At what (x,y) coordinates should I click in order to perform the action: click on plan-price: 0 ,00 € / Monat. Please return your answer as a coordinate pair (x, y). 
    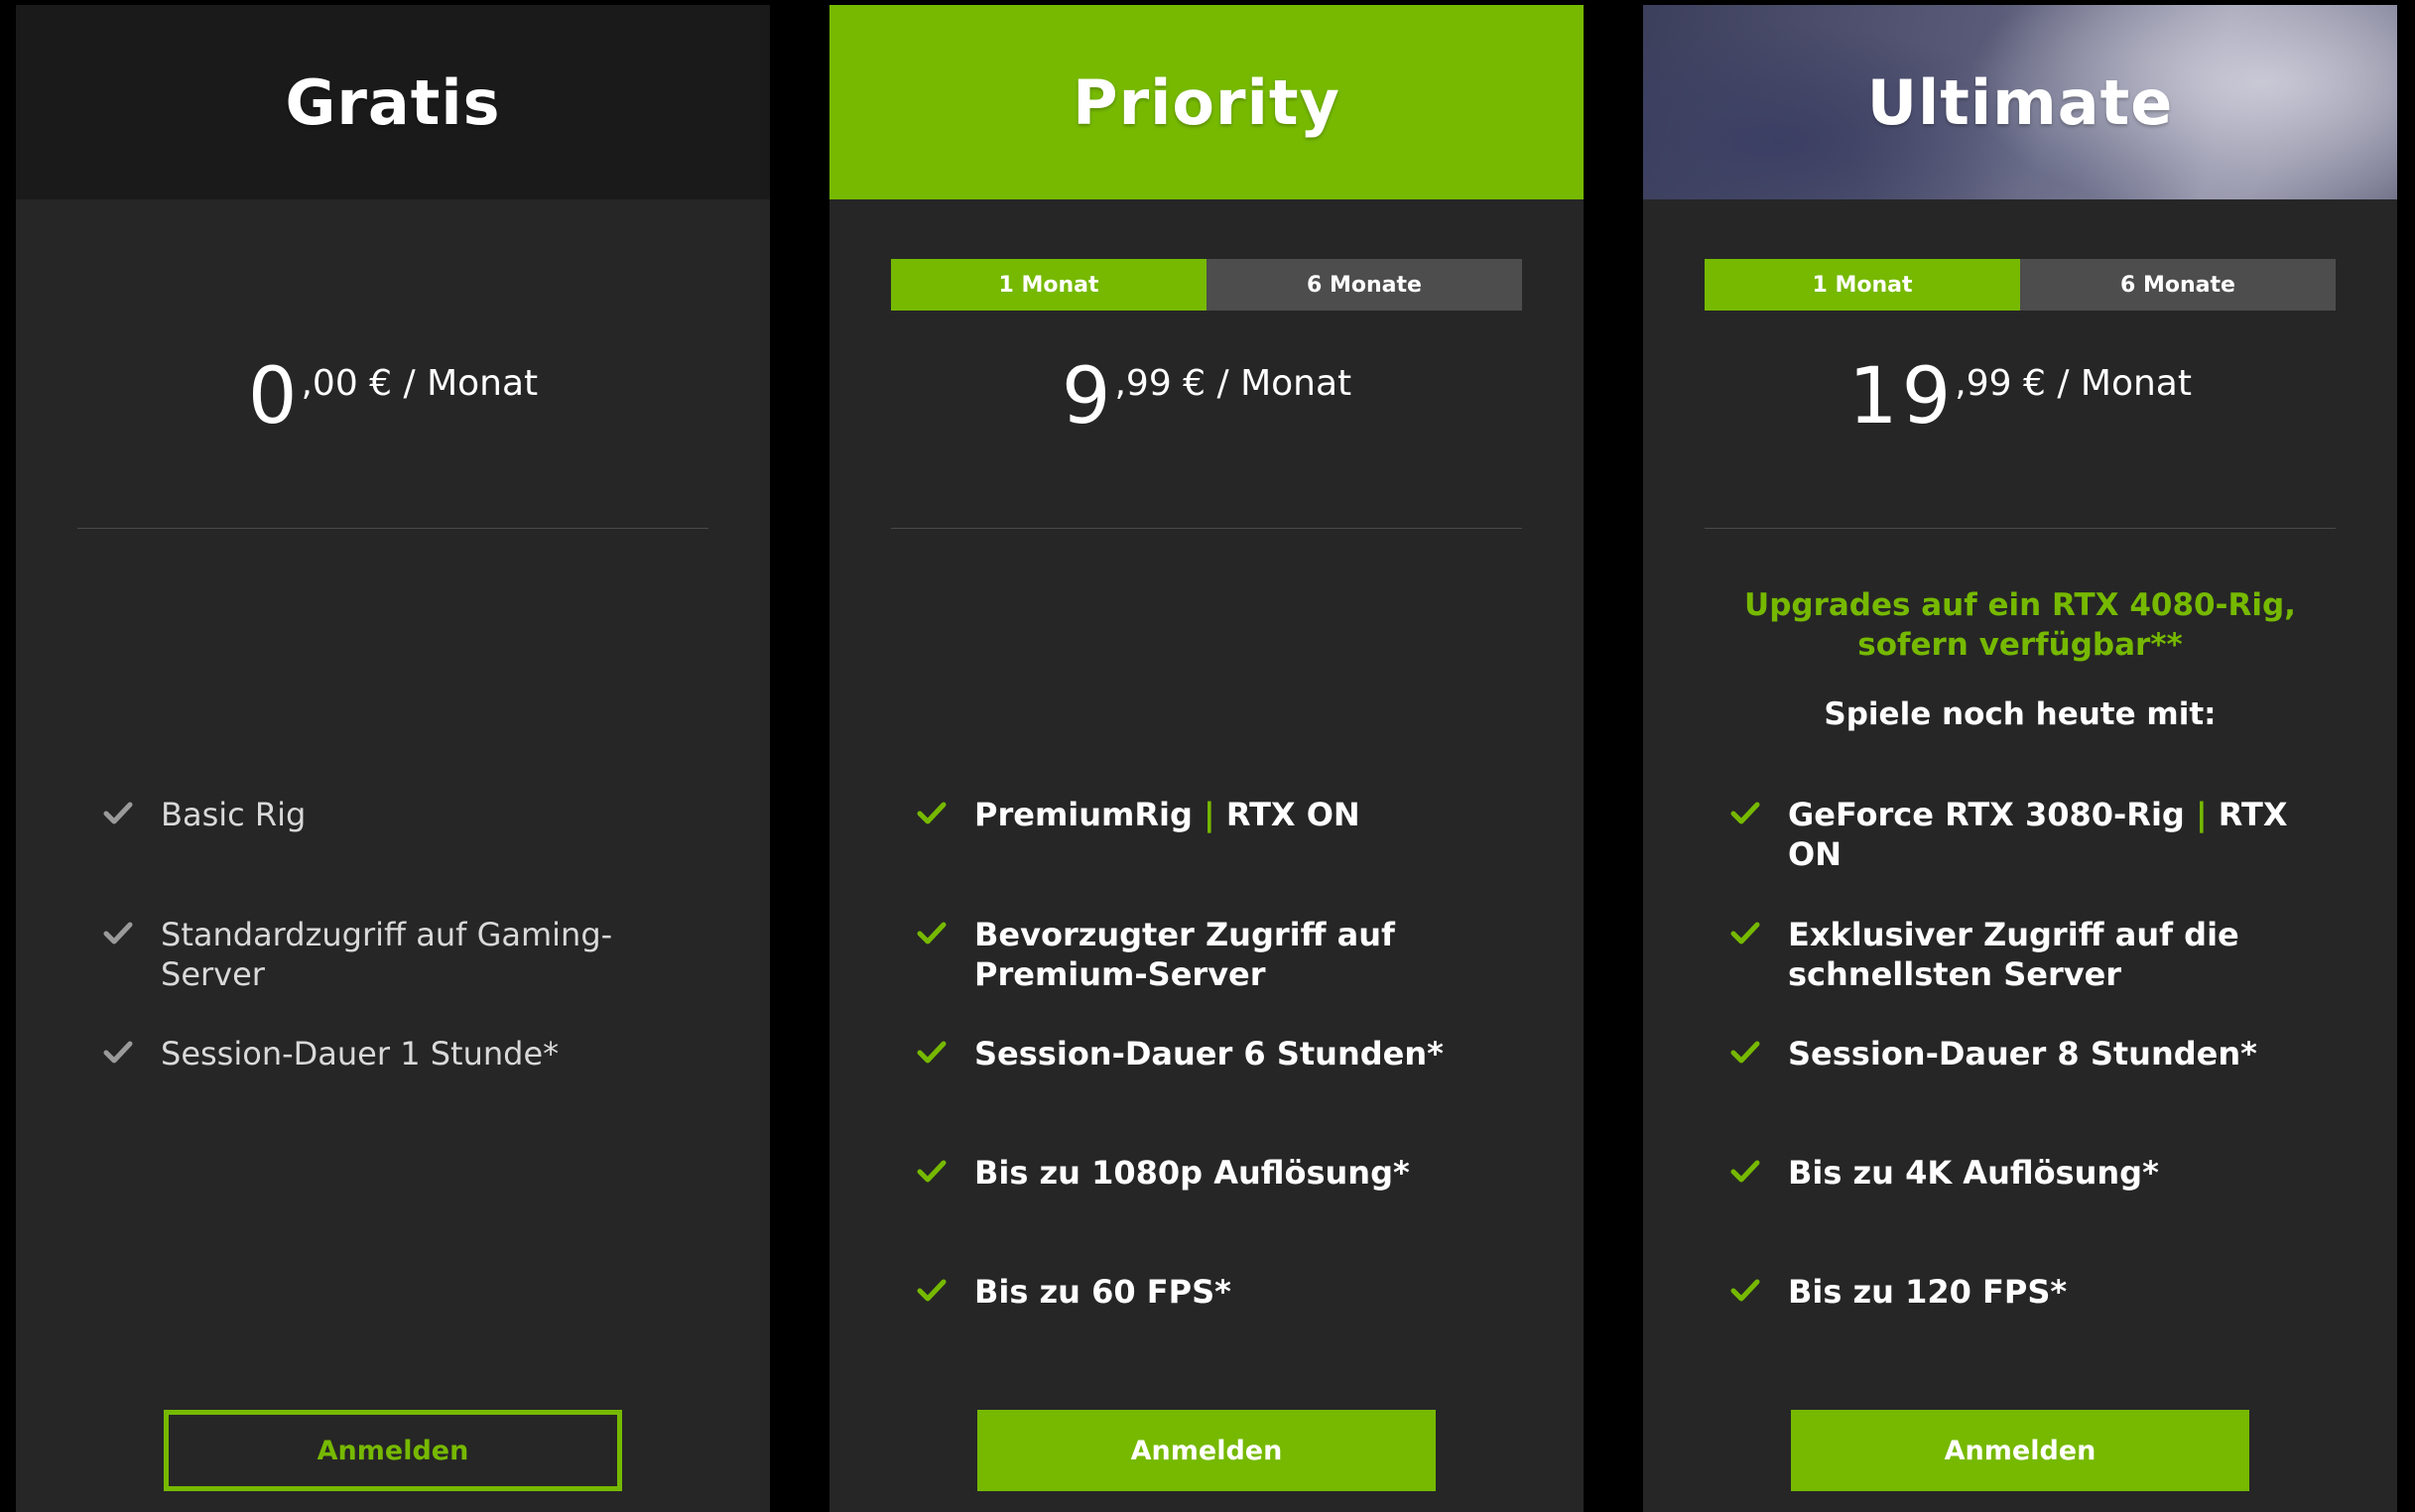
    Looking at the image, I should click on (393, 396).